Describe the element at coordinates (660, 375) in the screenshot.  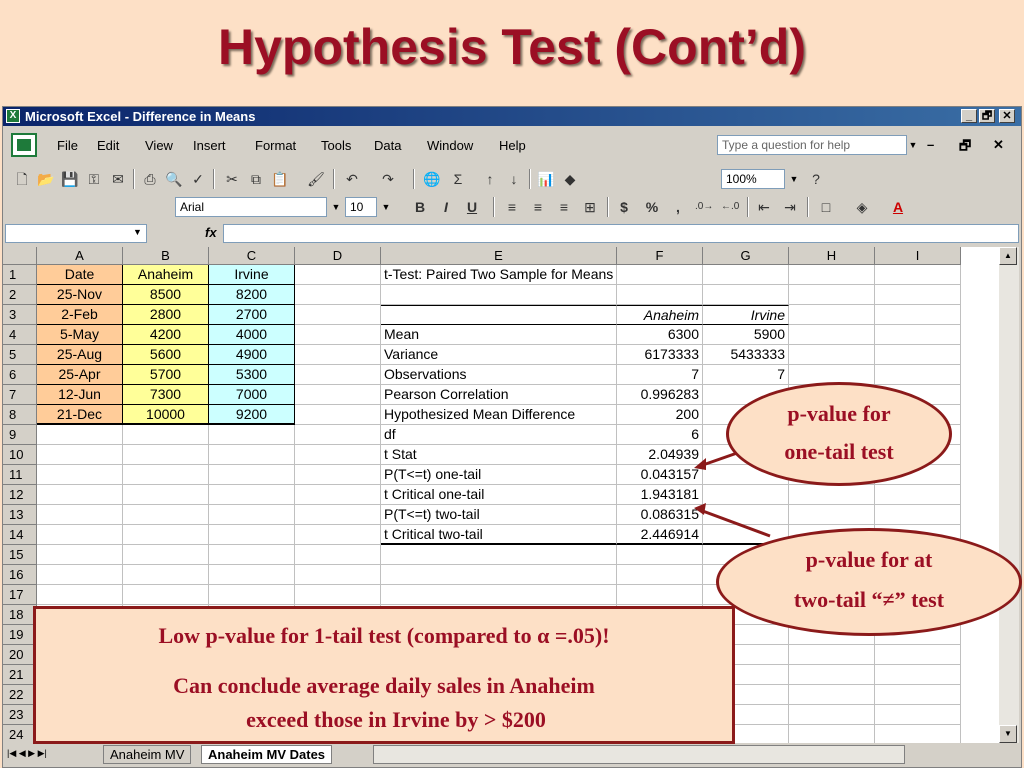
I see `ttest-value-anaheim: 7` at that location.